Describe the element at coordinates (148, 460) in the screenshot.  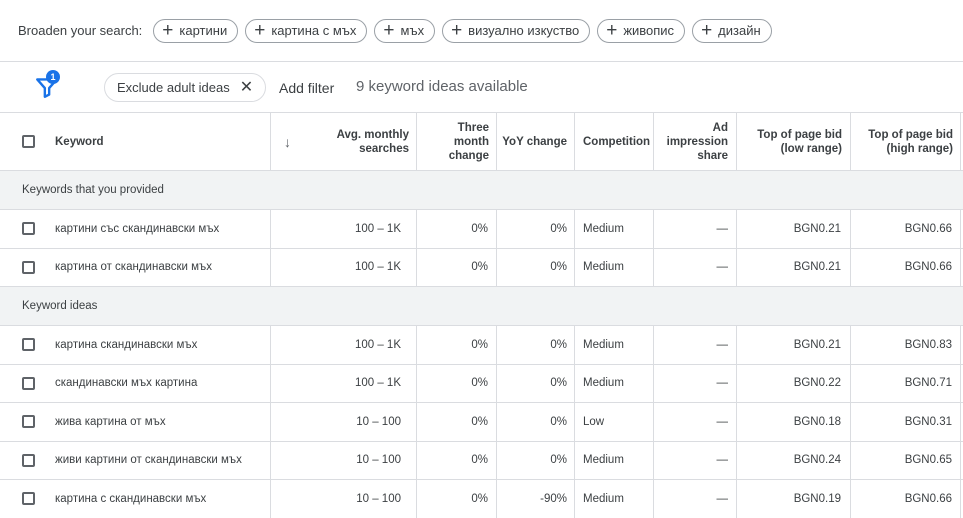
I see `keyword-cell: живи картини от скандинавски мъх` at that location.